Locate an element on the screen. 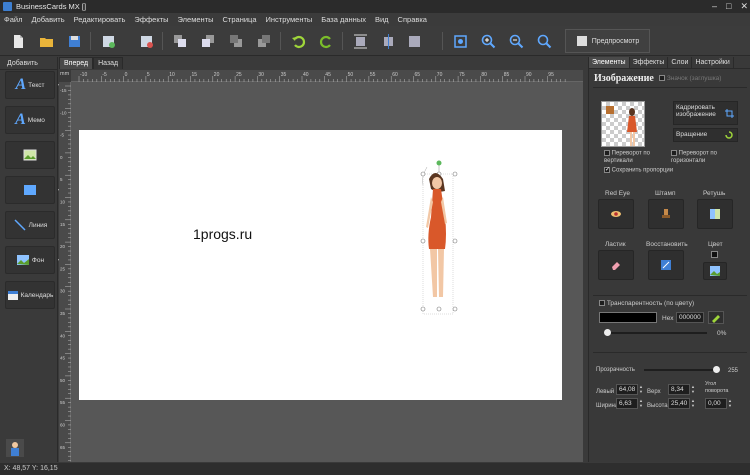 The height and width of the screenshot is (475, 750). menu-help: Справка is located at coordinates (412, 19).